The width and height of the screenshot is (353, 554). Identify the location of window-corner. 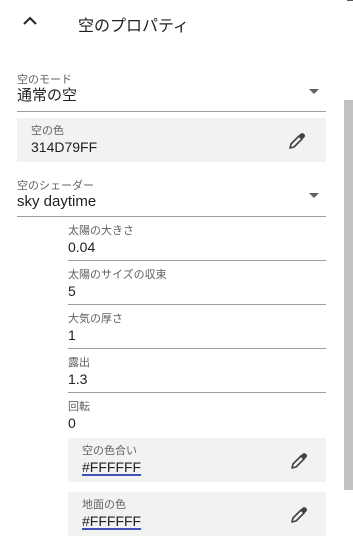
(350, 3).